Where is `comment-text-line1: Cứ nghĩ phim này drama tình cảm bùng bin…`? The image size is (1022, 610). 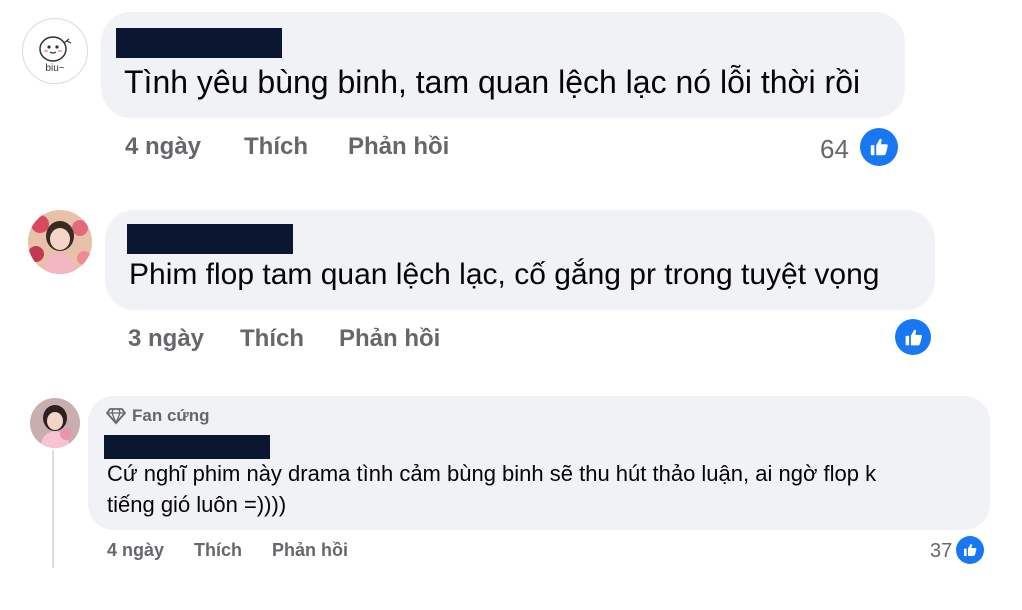
comment-text-line1: Cứ nghĩ phim này drama tình cảm bùng bin… is located at coordinates (492, 473).